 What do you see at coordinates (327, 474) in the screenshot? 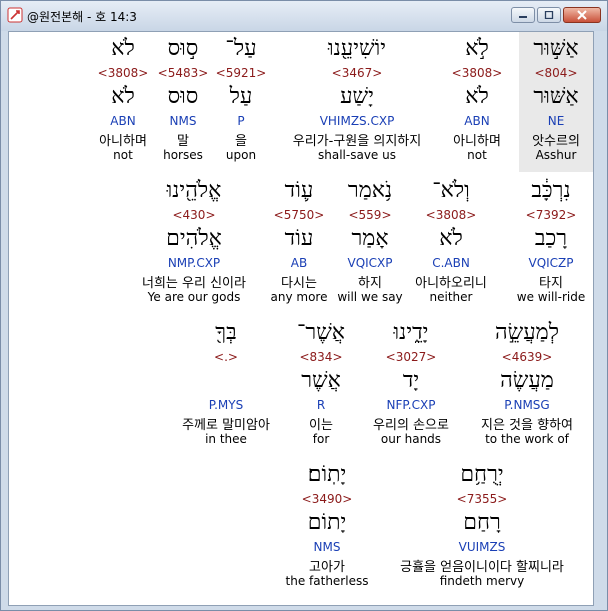
I see `hebrew-word: יָתֽוֹם׃` at bounding box center [327, 474].